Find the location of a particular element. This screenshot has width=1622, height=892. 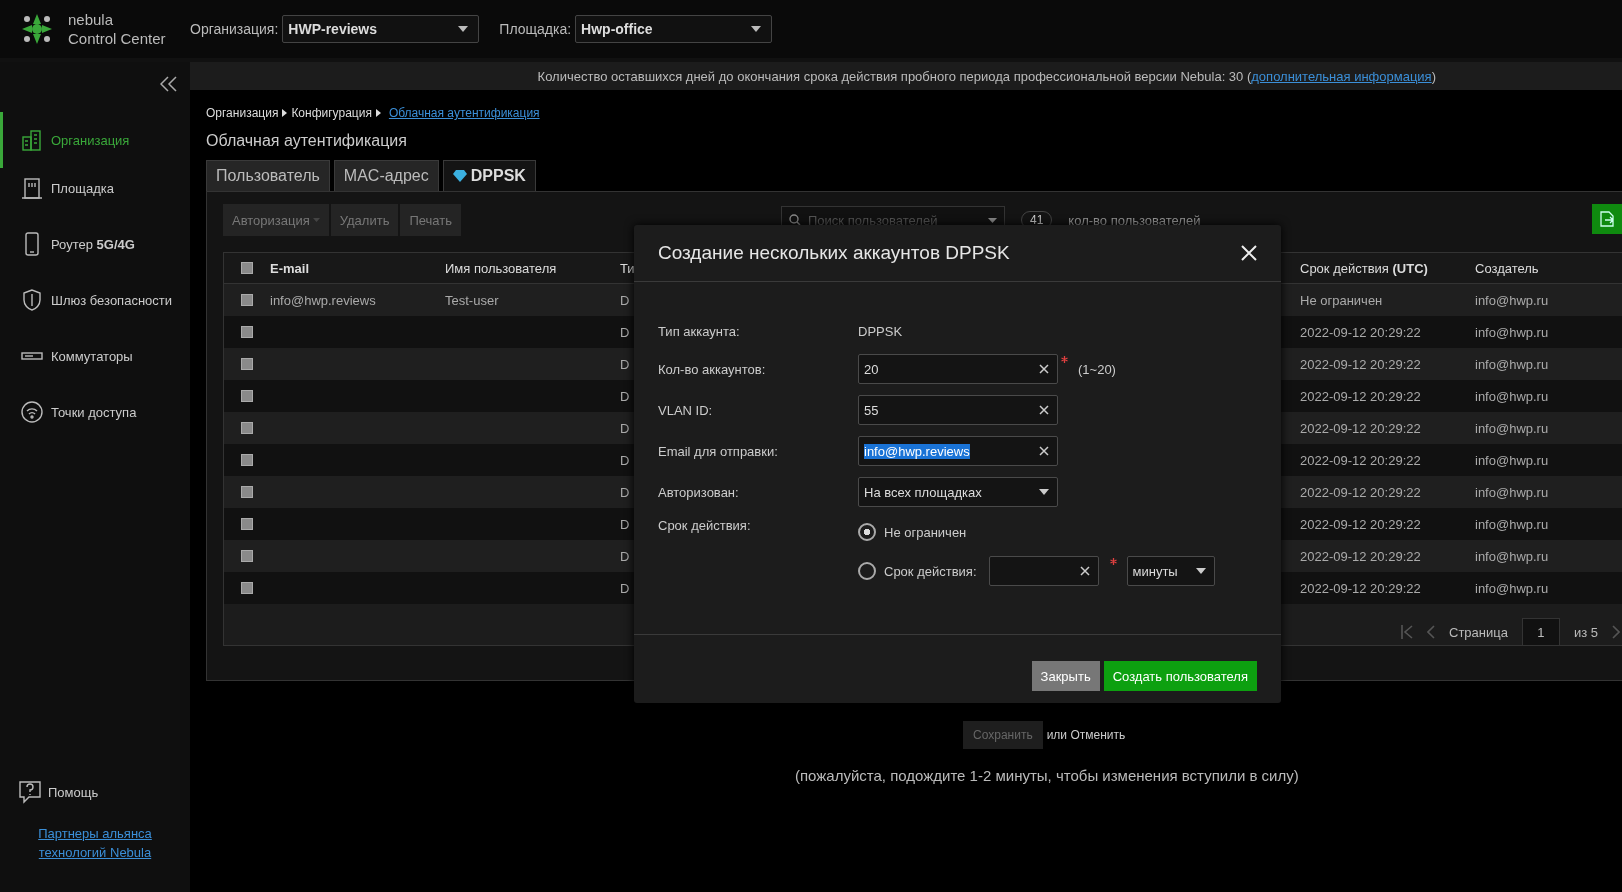

door-icon is located at coordinates (32, 188).